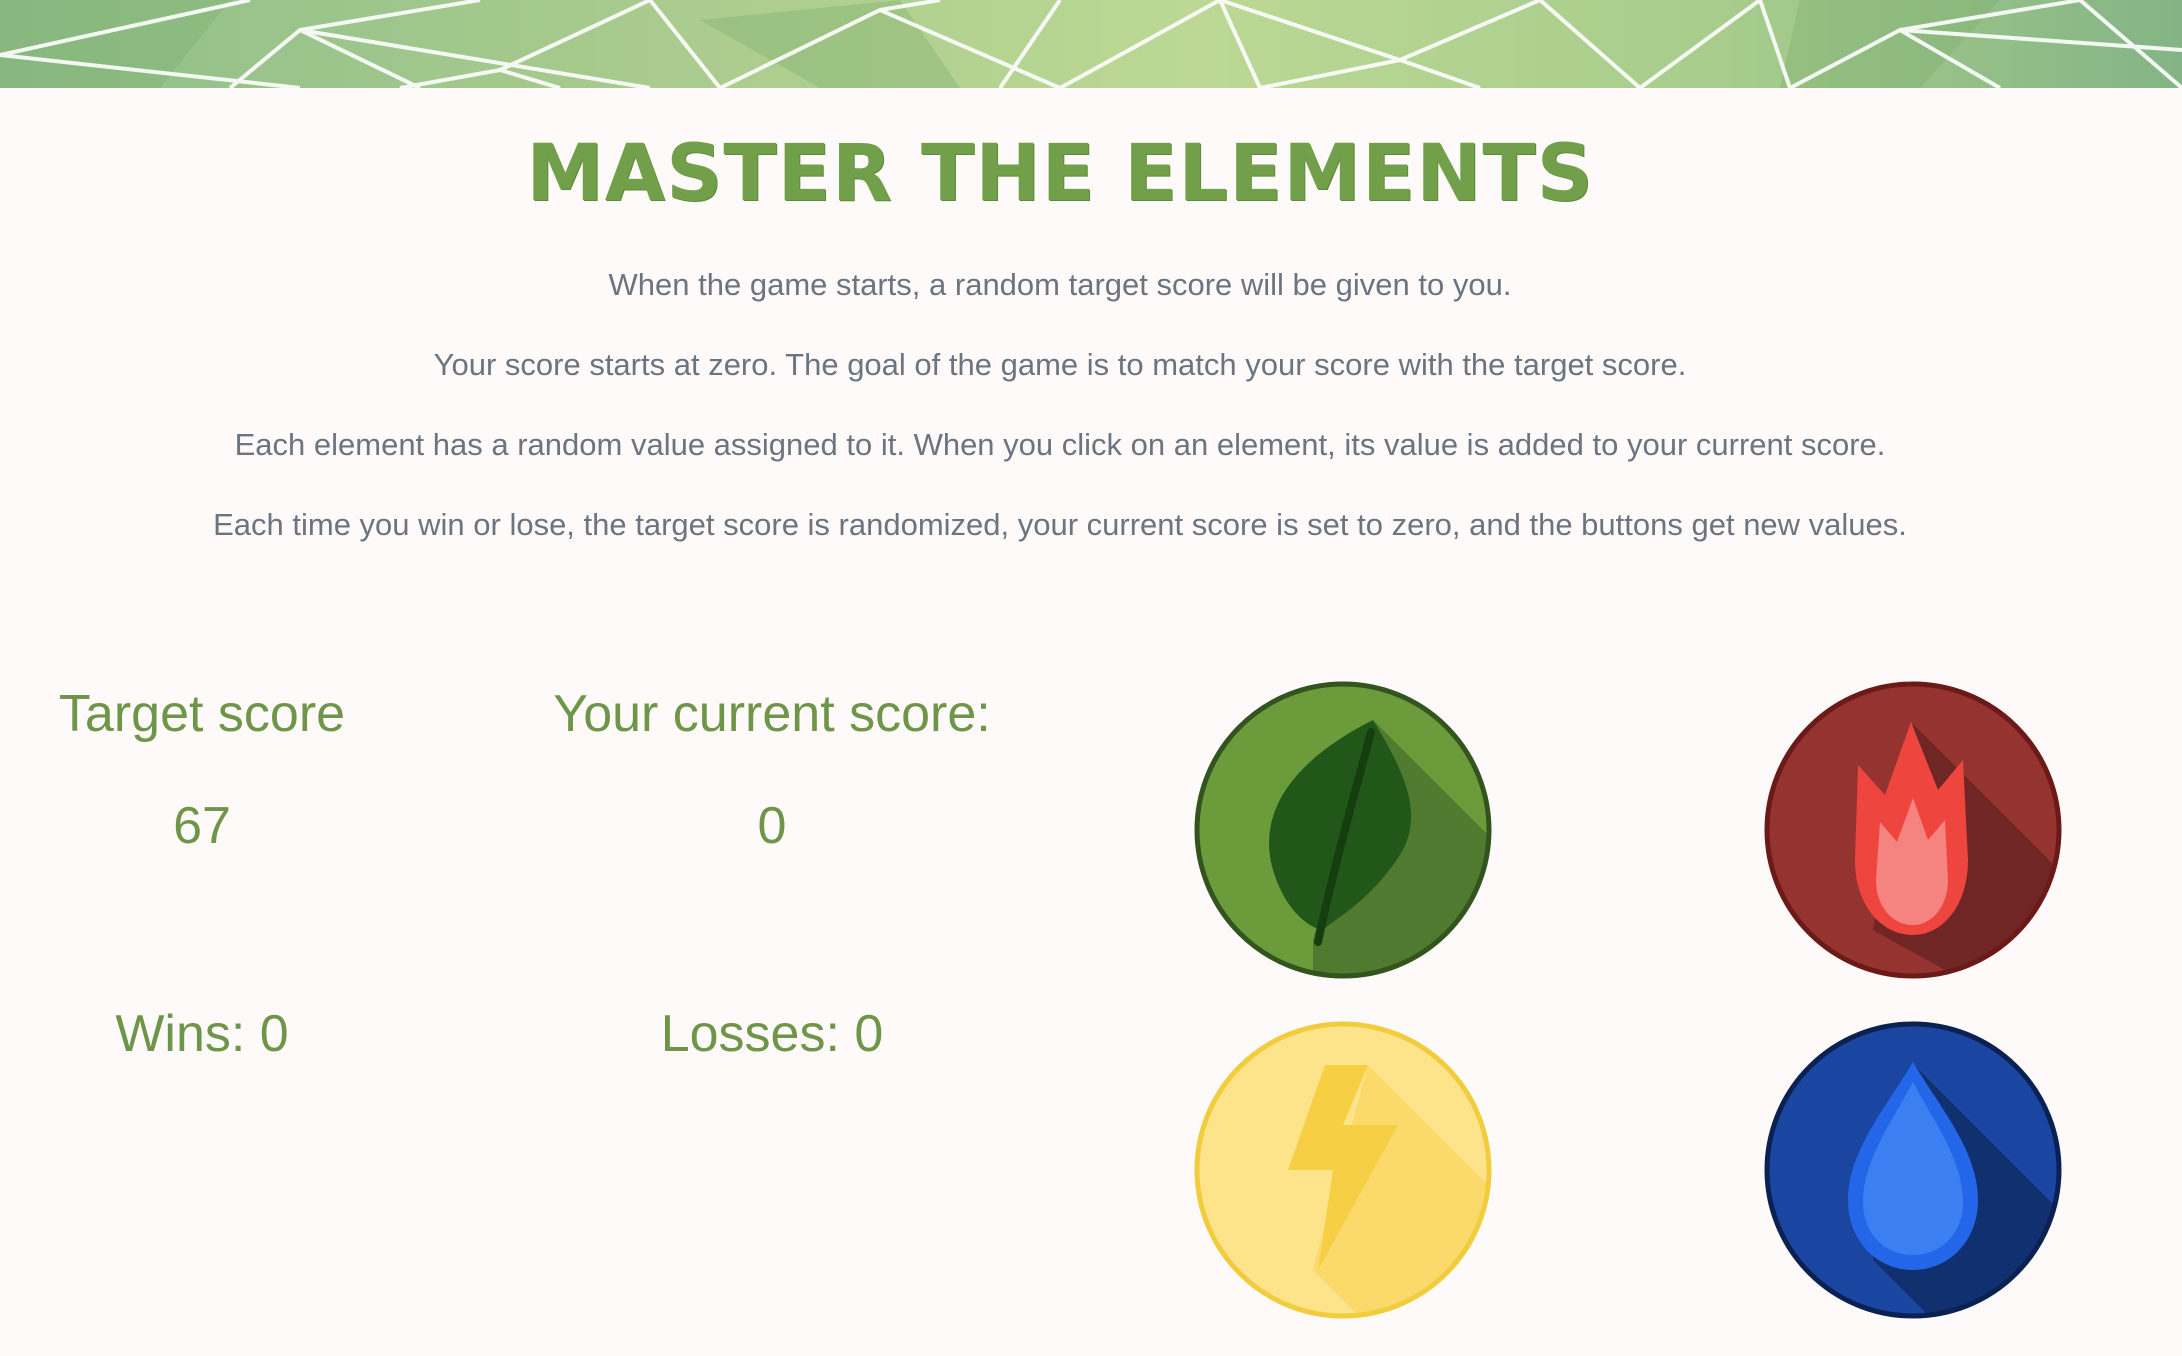  I want to click on current-score-label: Your current score:, so click(772, 714).